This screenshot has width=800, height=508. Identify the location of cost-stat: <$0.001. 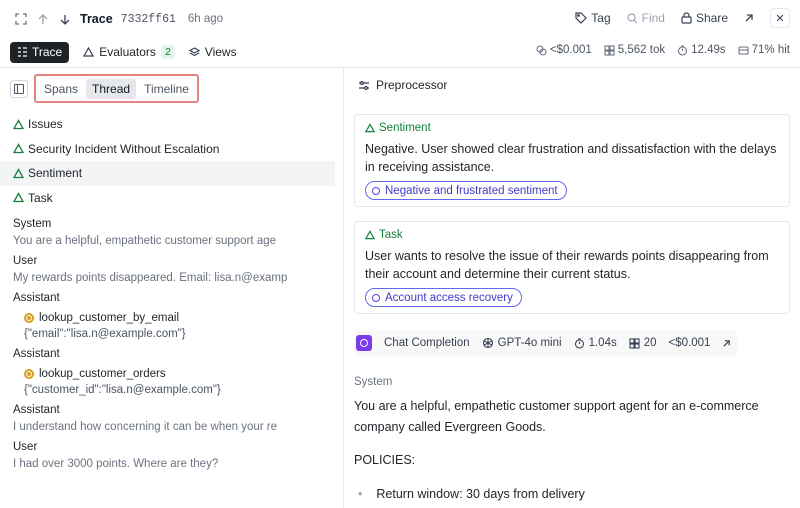
(564, 50).